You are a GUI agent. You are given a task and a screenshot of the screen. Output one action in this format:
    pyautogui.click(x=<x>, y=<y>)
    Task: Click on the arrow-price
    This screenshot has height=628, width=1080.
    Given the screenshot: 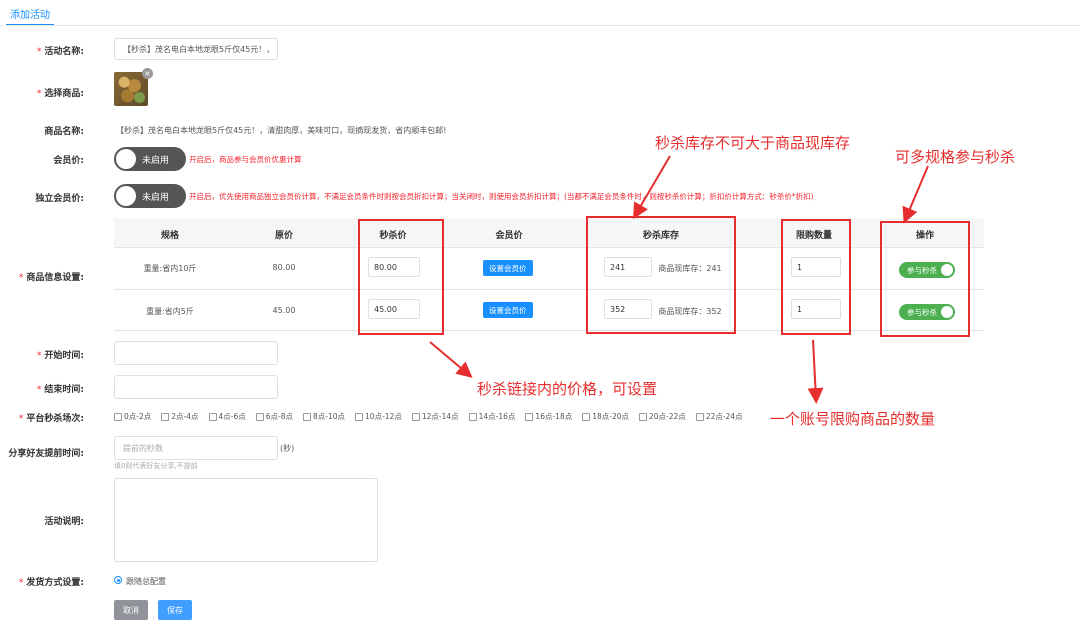 What is the action you would take?
    pyautogui.click(x=451, y=359)
    